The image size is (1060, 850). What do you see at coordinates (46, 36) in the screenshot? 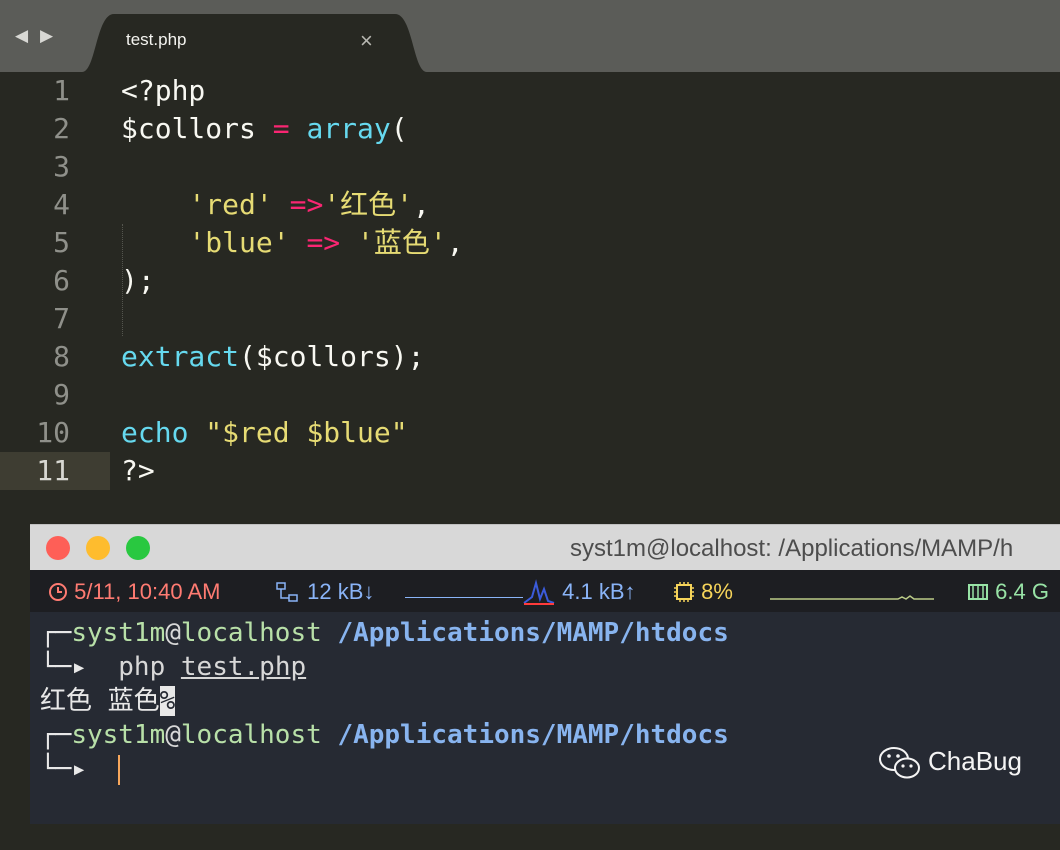
I see `nav-forward-icon: ▶` at bounding box center [46, 36].